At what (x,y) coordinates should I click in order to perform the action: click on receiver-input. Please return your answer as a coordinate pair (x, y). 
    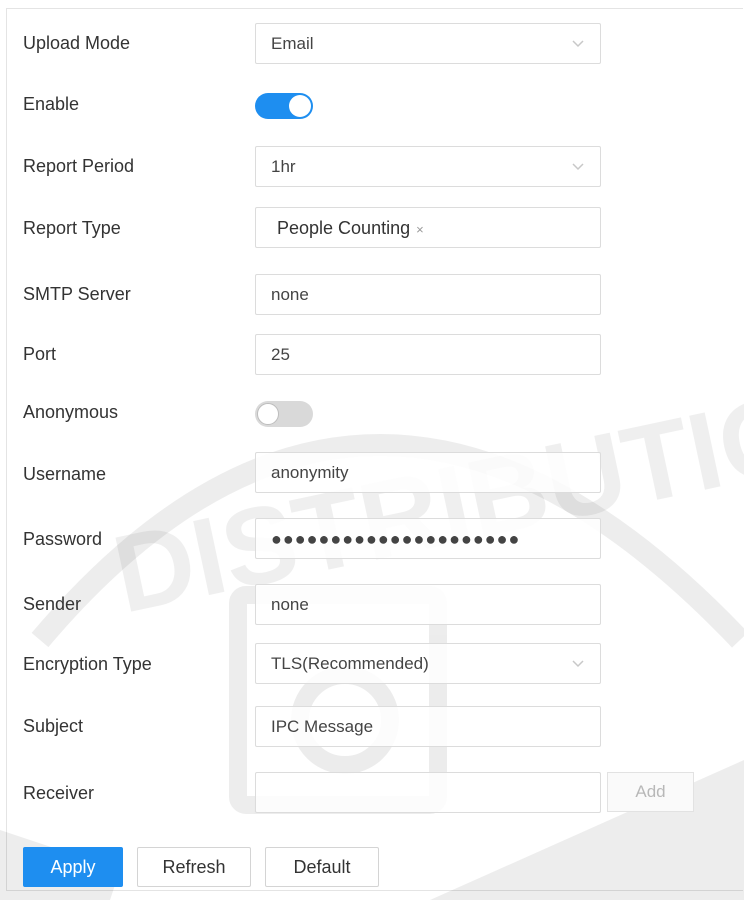
    Looking at the image, I should click on (428, 792).